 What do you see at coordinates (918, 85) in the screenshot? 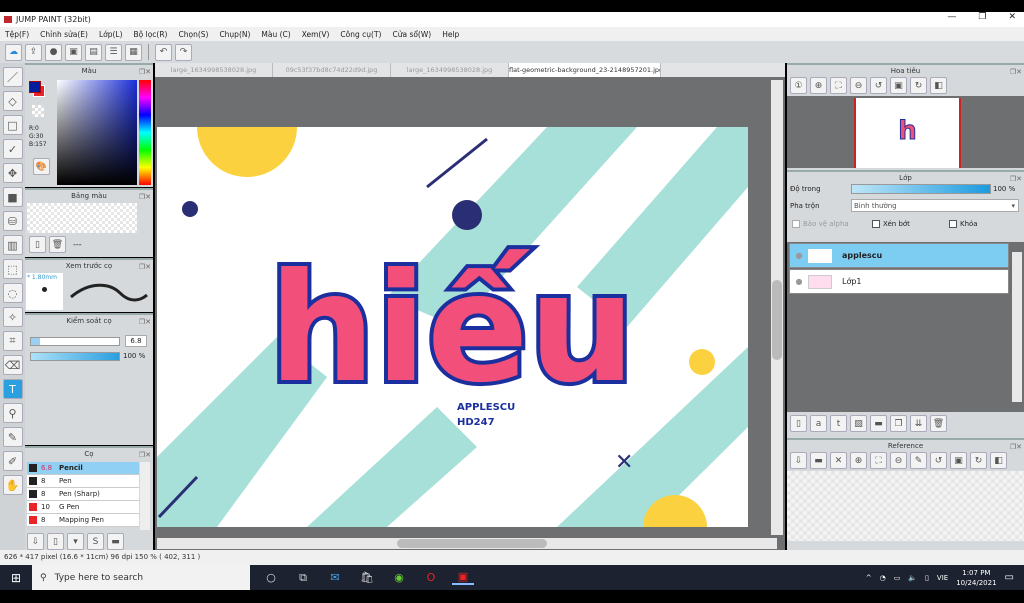
I see `rotate-right-icon: ↻` at bounding box center [918, 85].